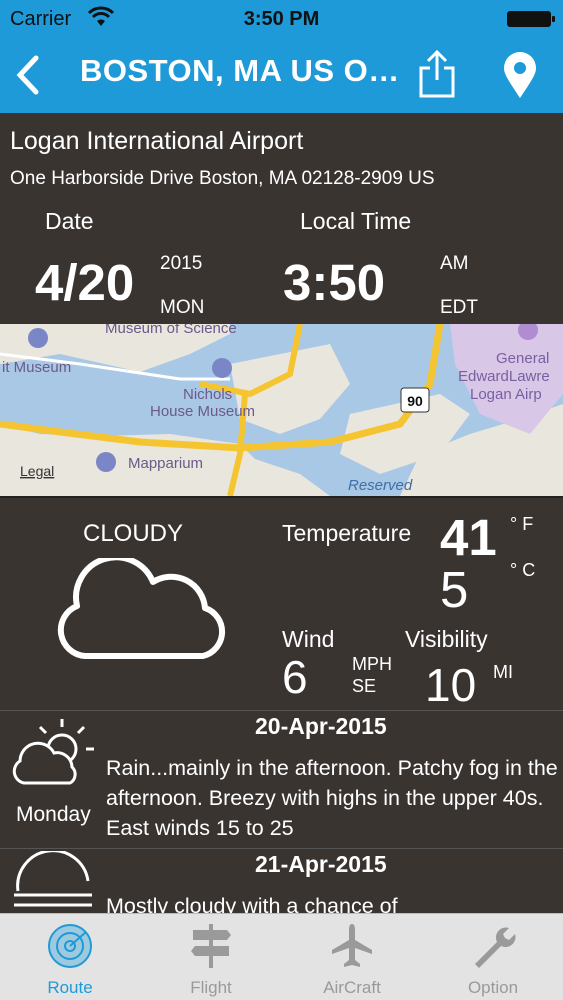 Image resolution: width=563 pixels, height=1000 pixels. Describe the element at coordinates (85, 282) in the screenshot. I see `date-value: 4/20` at that location.